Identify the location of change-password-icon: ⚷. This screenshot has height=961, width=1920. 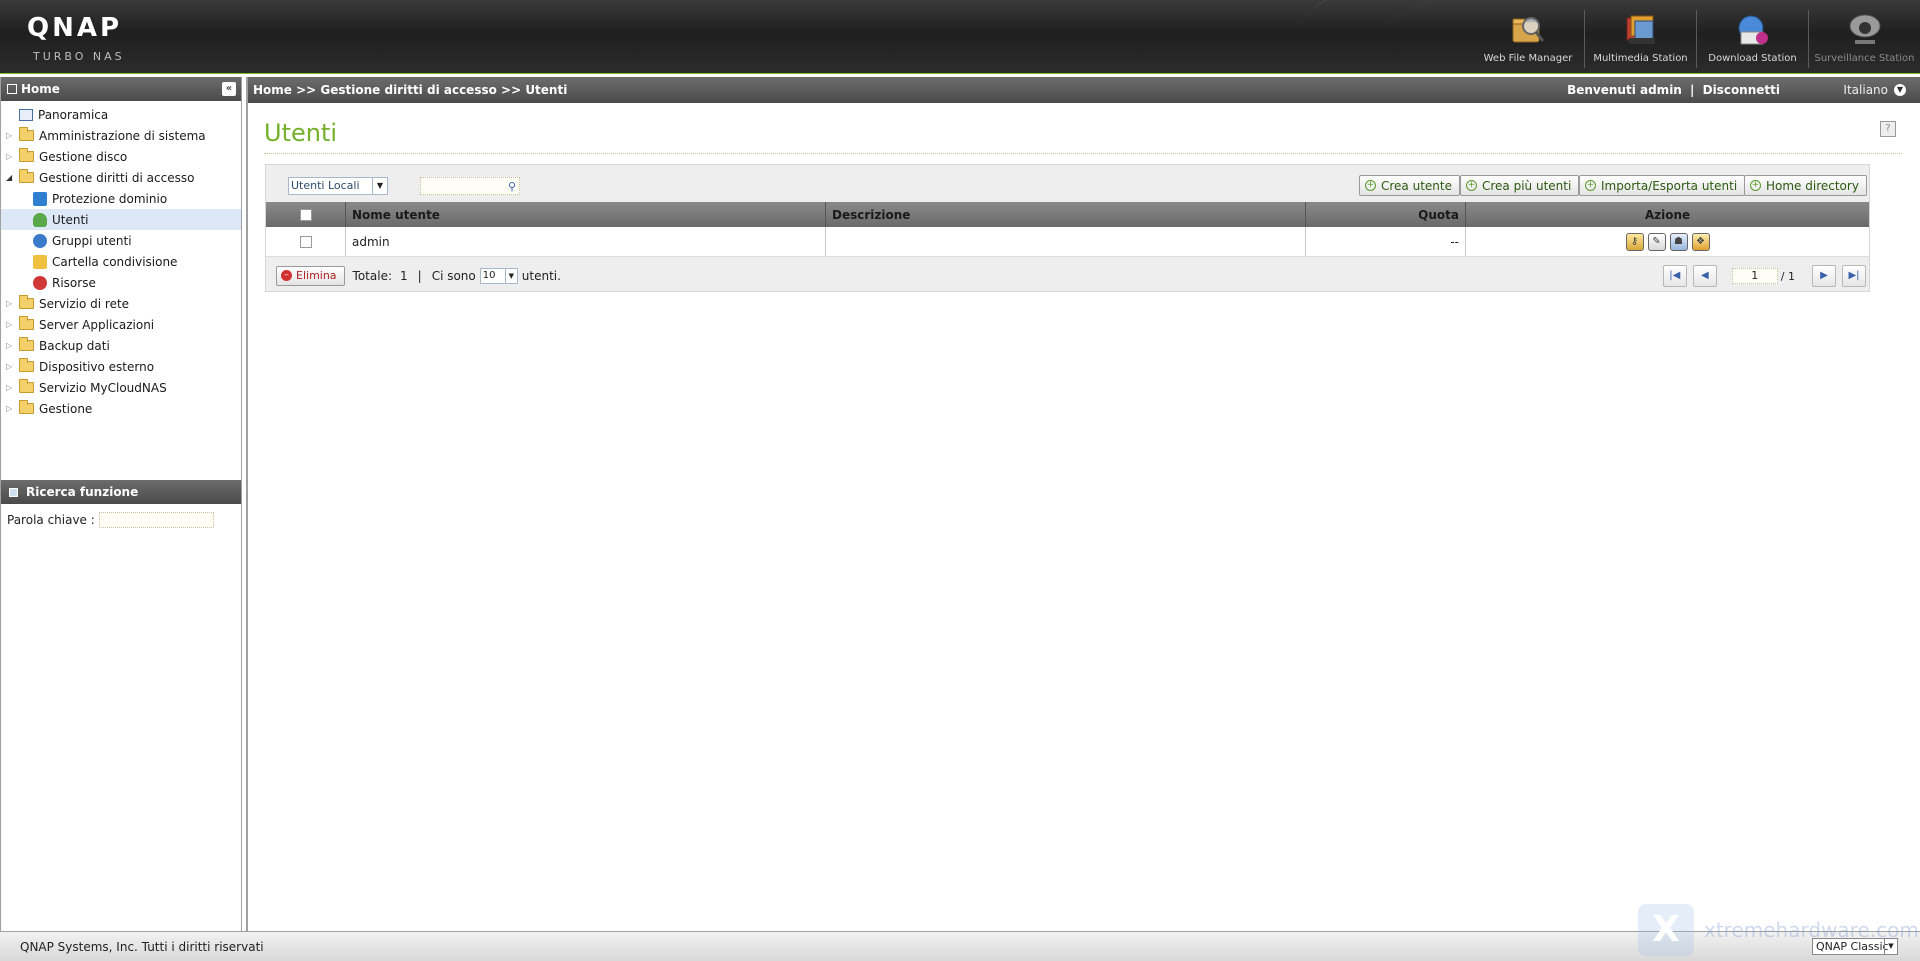
(1634, 241).